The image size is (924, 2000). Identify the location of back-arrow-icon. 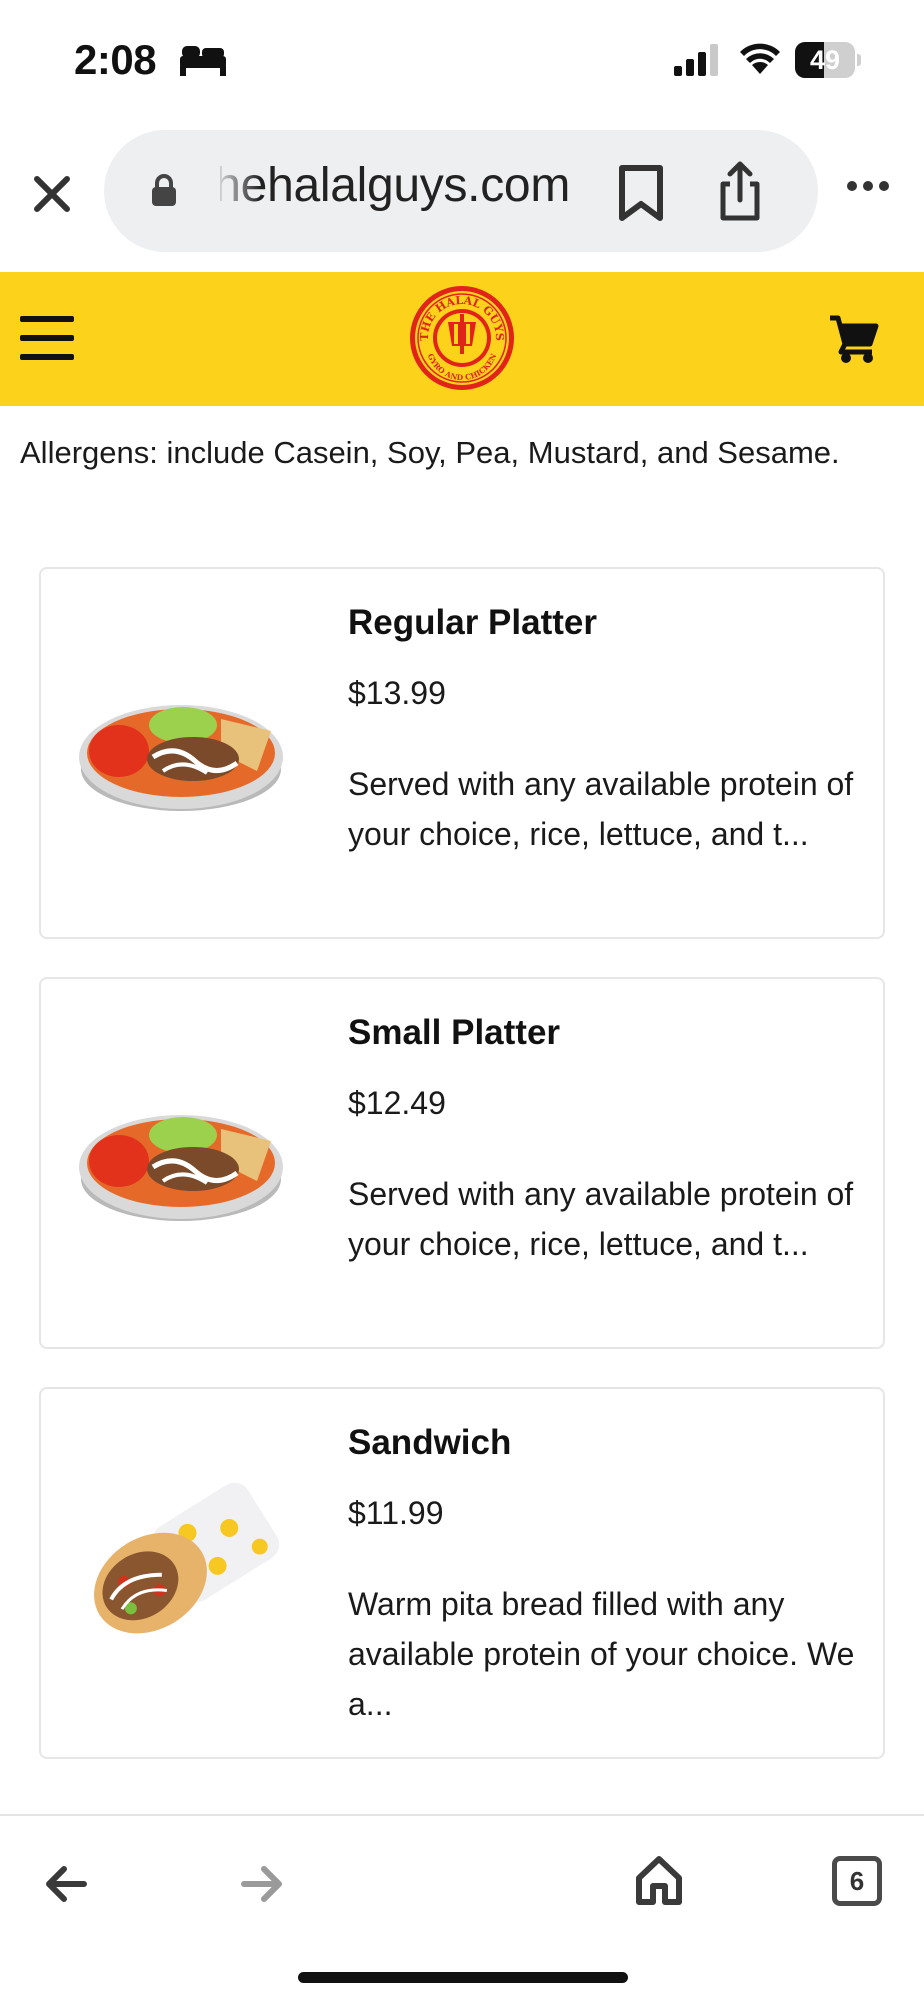
(66, 1884).